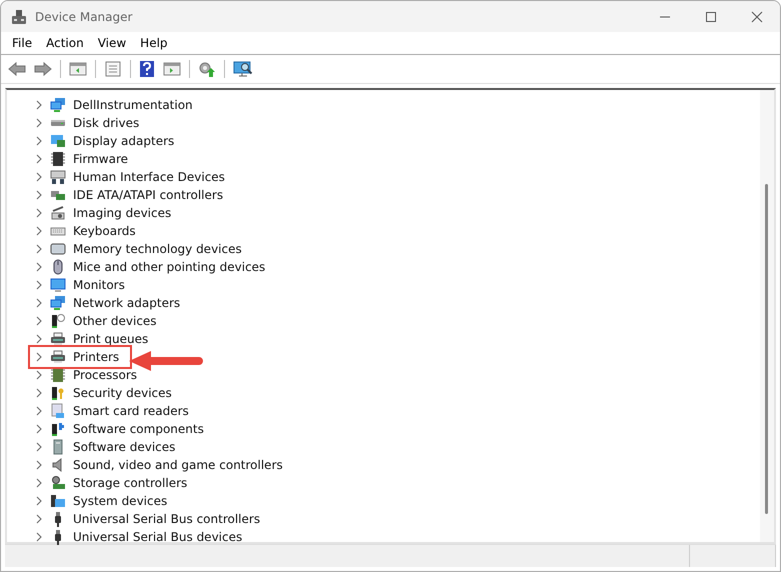  What do you see at coordinates (58, 213) in the screenshot?
I see `camera-icon` at bounding box center [58, 213].